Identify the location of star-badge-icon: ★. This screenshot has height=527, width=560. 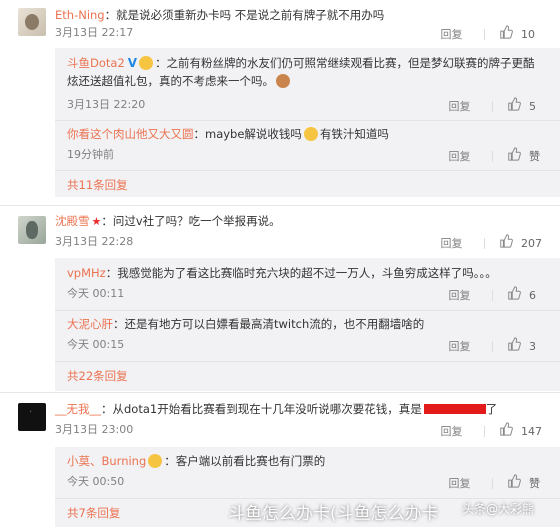
(96, 221).